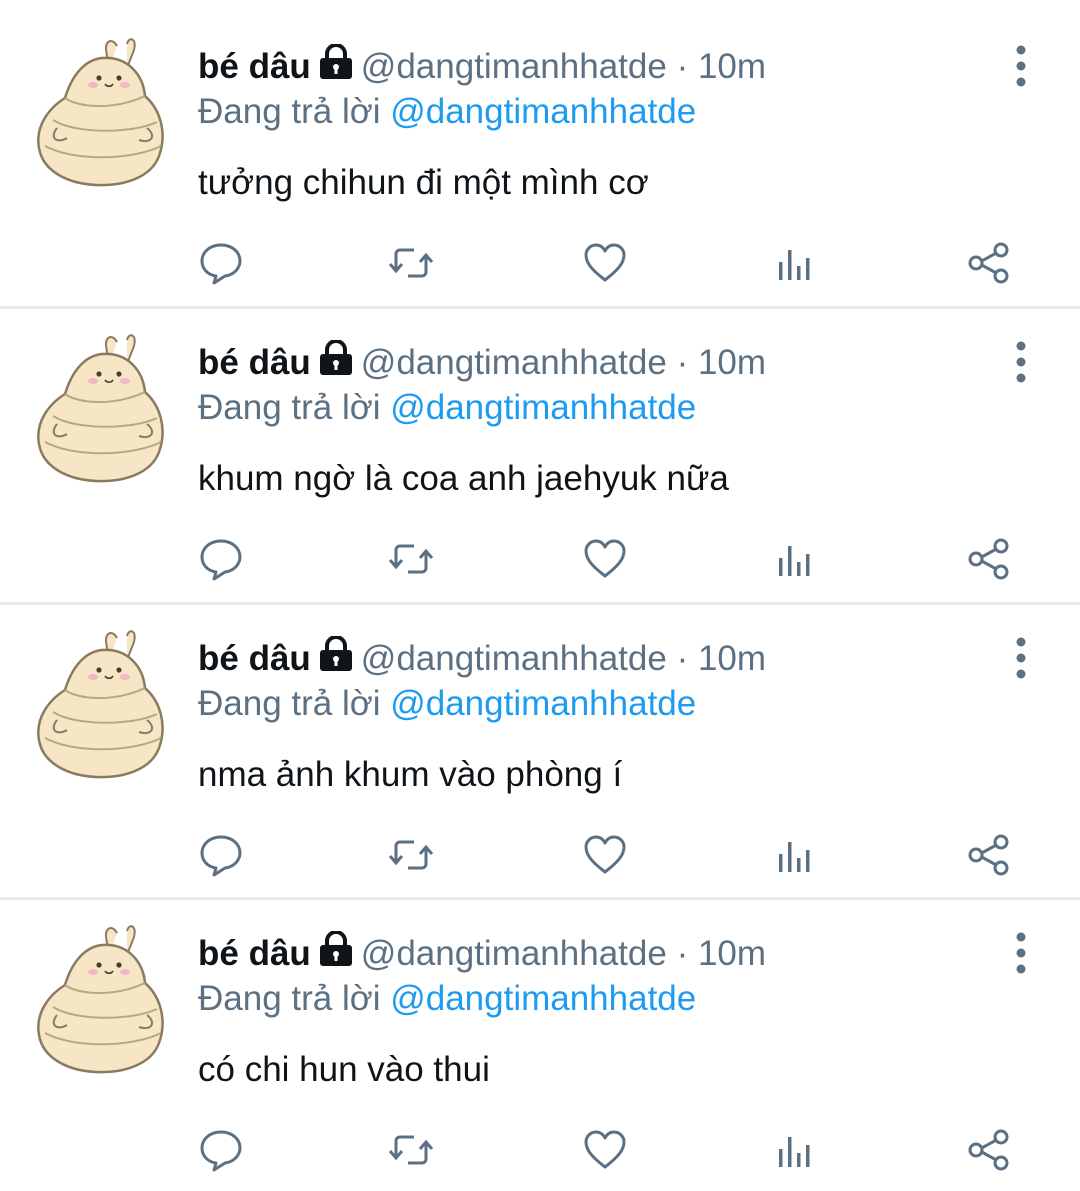 This screenshot has width=1080, height=1191. What do you see at coordinates (423, 182) in the screenshot?
I see `tweet-text: tưởng chihun đi một mình cơ` at bounding box center [423, 182].